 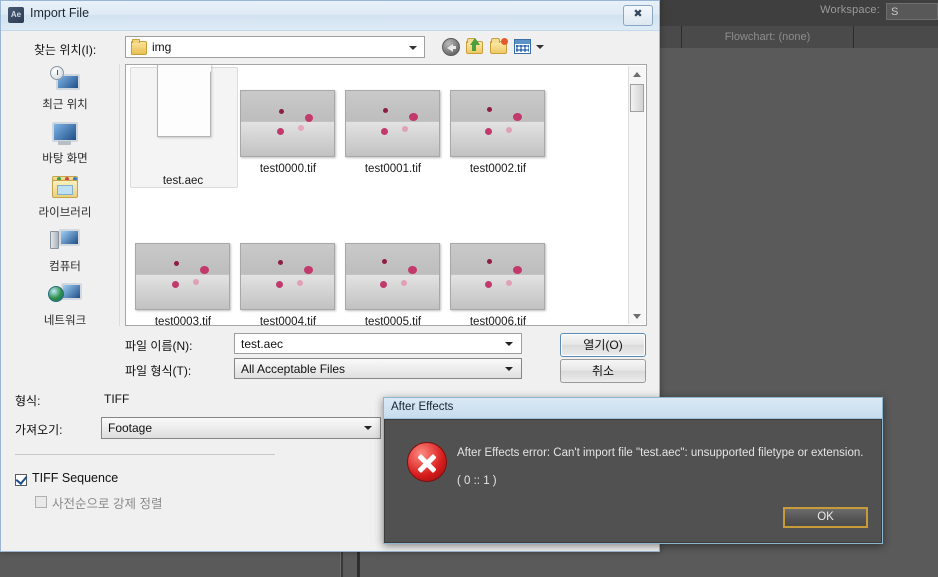 What do you see at coordinates (498, 132) in the screenshot?
I see `list-item: test0002.tif` at bounding box center [498, 132].